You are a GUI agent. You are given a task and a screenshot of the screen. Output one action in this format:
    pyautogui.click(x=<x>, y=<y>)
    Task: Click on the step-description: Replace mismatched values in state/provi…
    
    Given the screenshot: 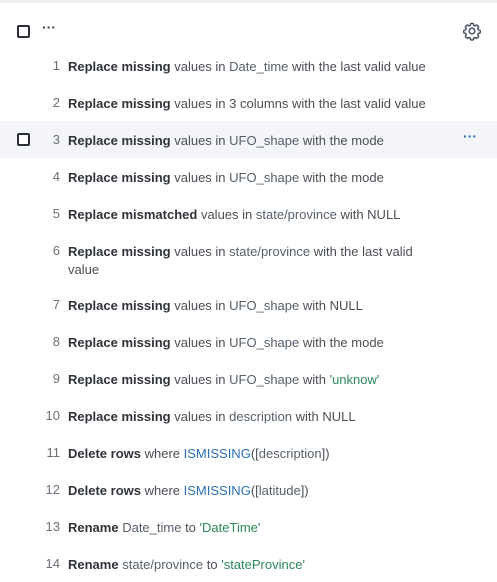 What is the action you would take?
    pyautogui.click(x=248, y=215)
    